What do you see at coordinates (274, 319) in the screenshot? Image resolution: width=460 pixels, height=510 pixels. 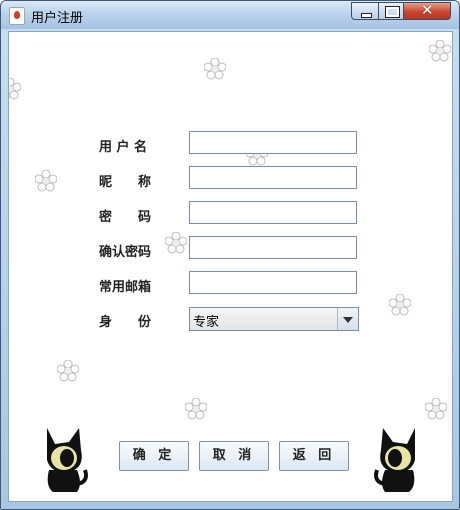 I see `role-select: 专家` at bounding box center [274, 319].